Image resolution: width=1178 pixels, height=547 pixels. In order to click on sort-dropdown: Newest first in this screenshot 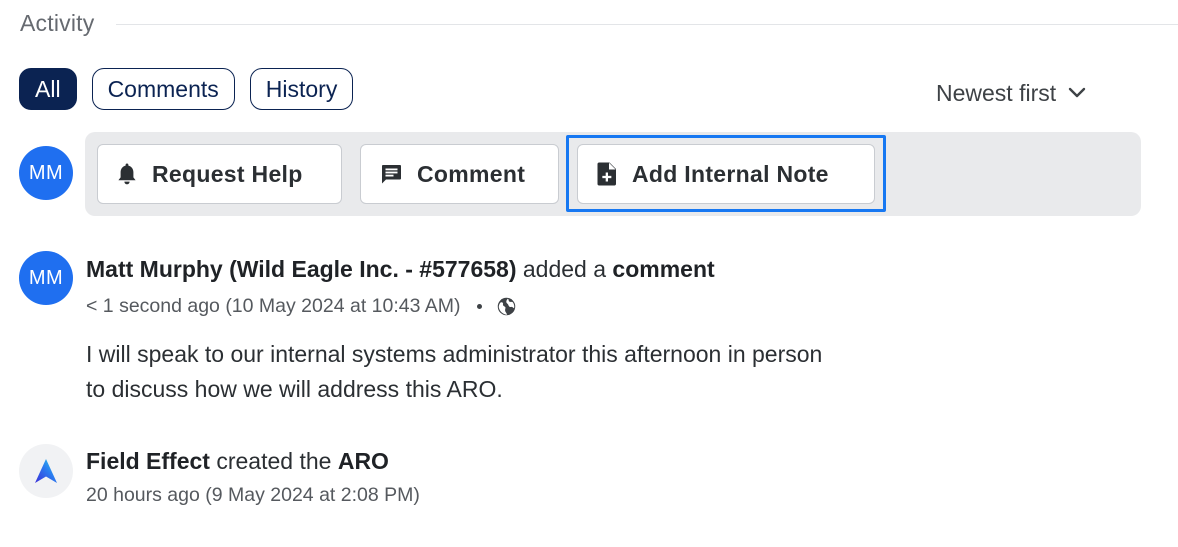, I will do `click(1011, 93)`.